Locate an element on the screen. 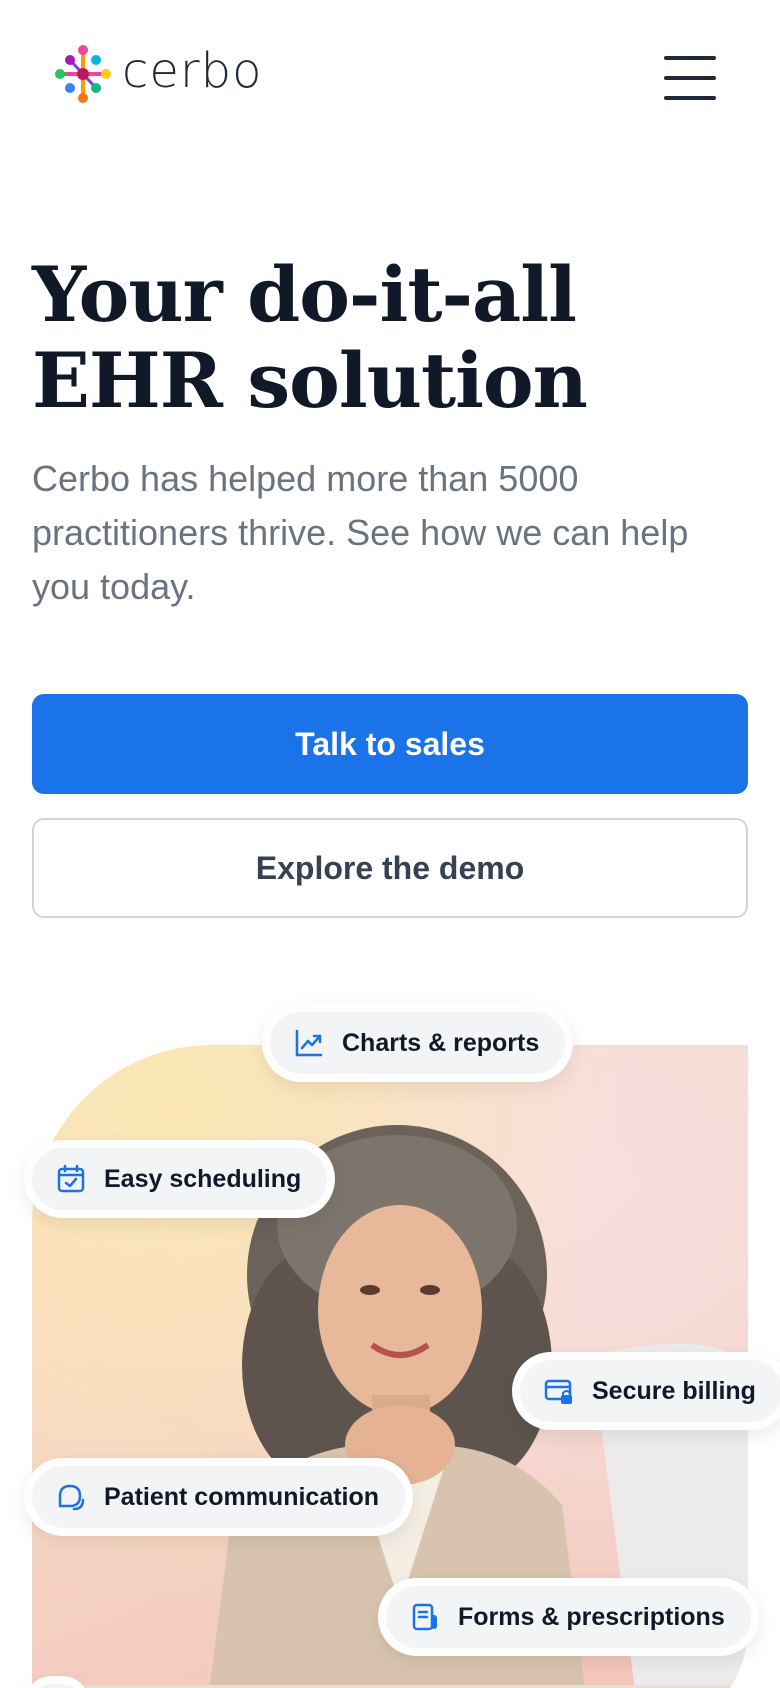 The height and width of the screenshot is (1688, 780). brand-logo: cerbo is located at coordinates (158, 74).